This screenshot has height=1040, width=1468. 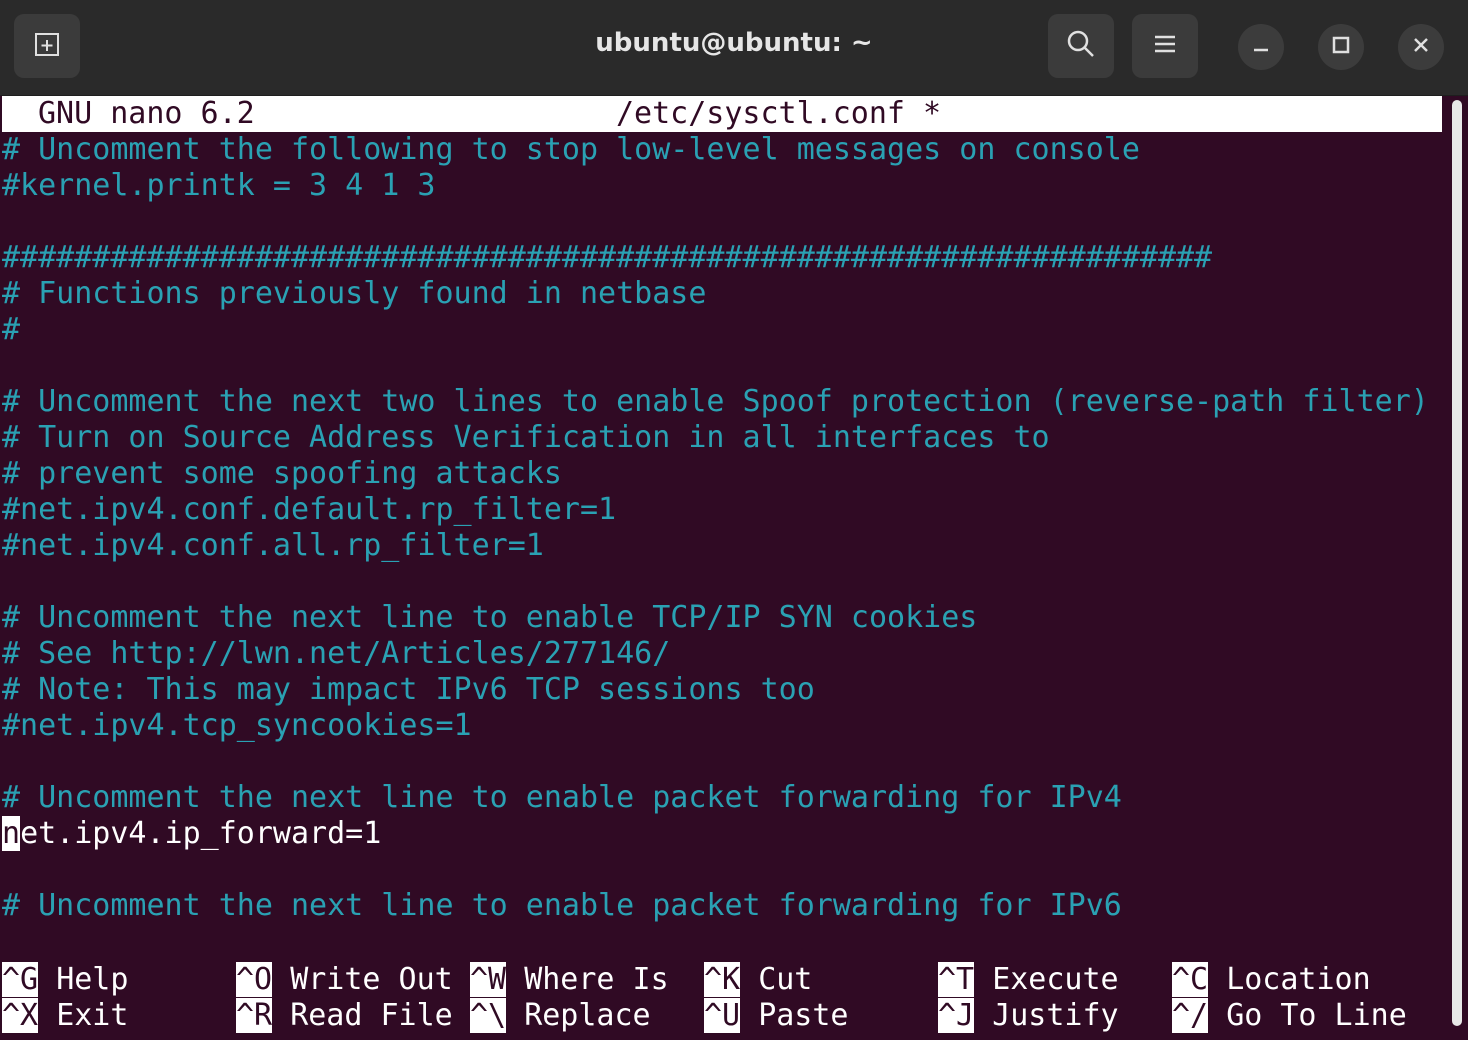 I want to click on editor-line: # See http://lwn.net/Articles/277146/, so click(x=336, y=654).